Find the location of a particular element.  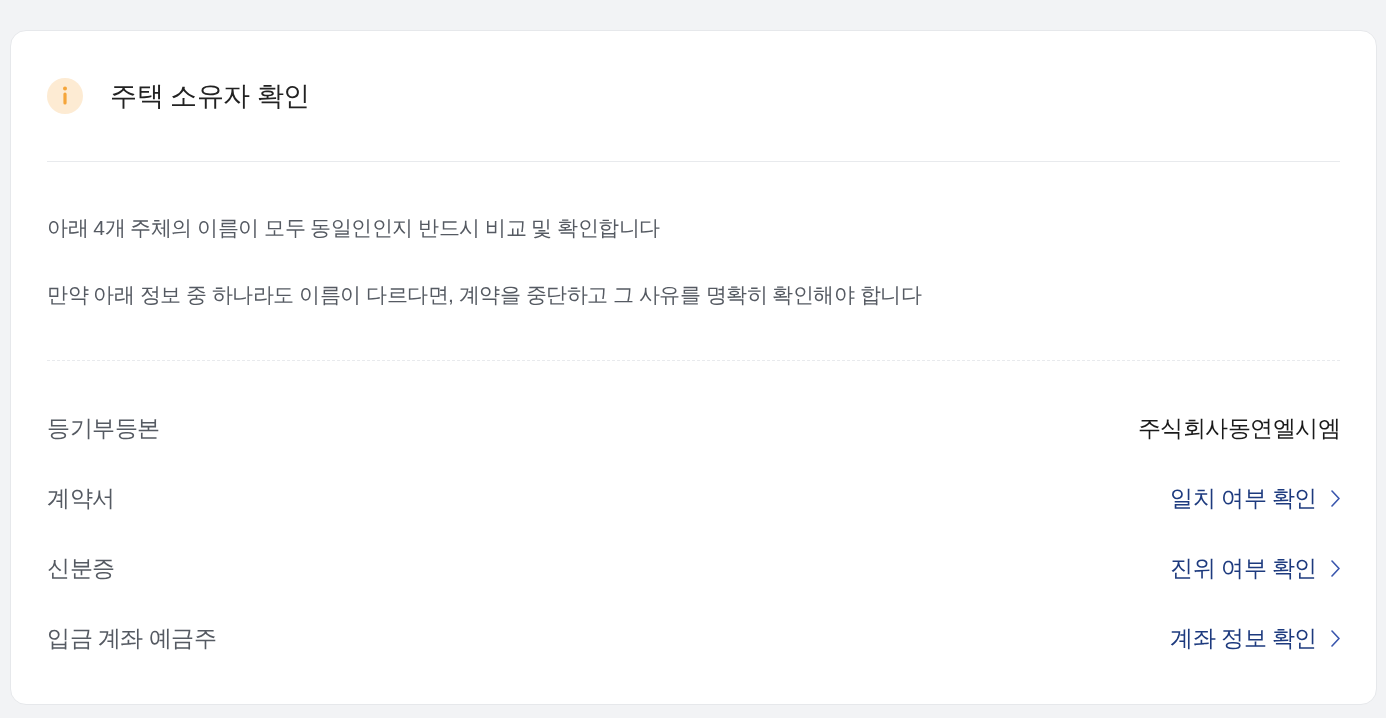

check-link: 일치 여부 확인 is located at coordinates (1255, 498).